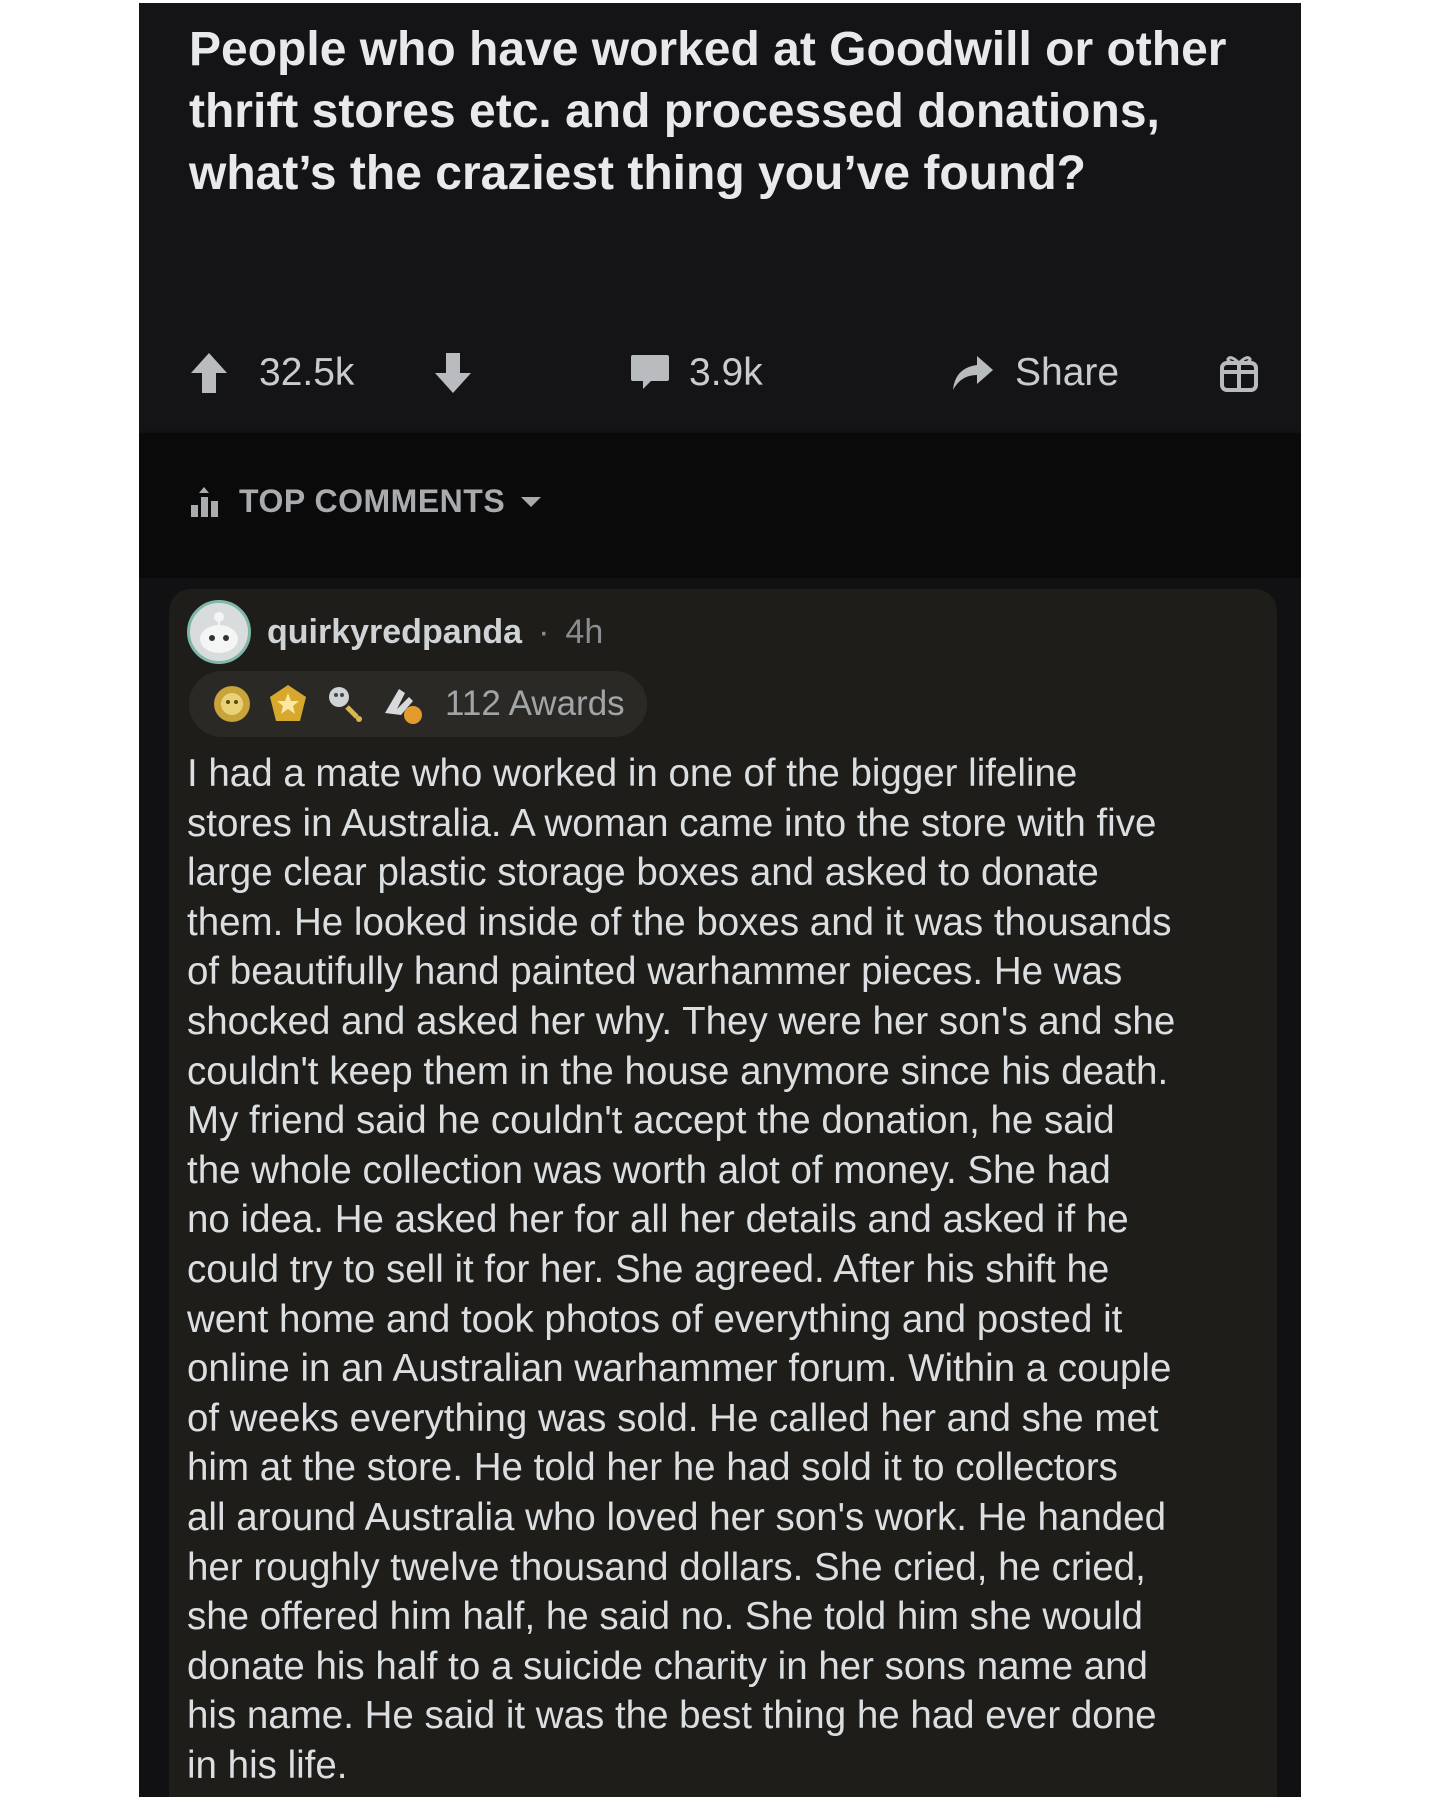  I want to click on arrow-down-icon, so click(453, 373).